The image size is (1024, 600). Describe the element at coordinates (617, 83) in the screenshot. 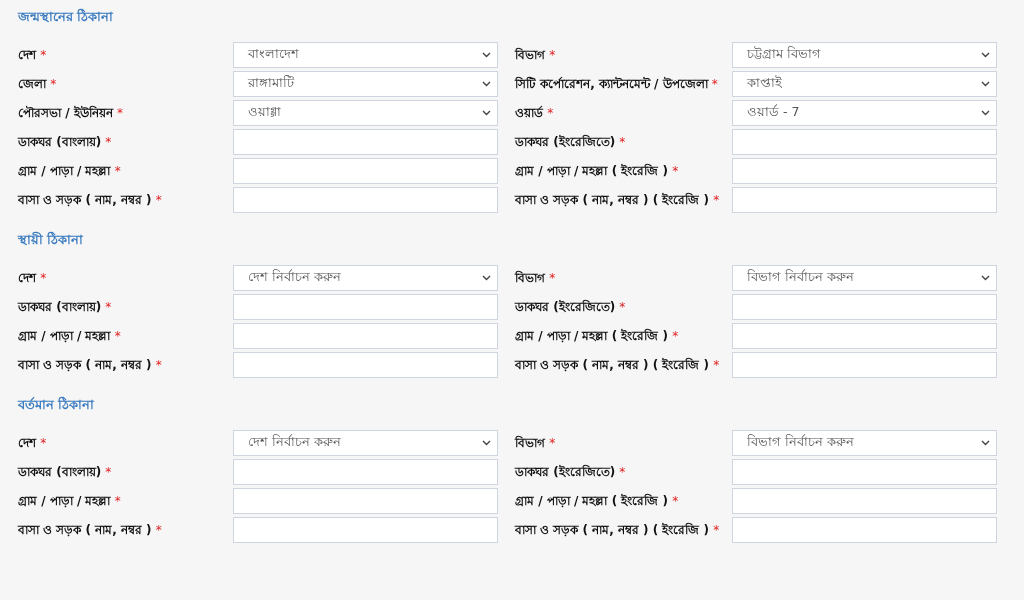

I see `field-label: সিটি কর্পোরেশন, ক্যান্টনমেন্ট / উপজেলা *` at that location.